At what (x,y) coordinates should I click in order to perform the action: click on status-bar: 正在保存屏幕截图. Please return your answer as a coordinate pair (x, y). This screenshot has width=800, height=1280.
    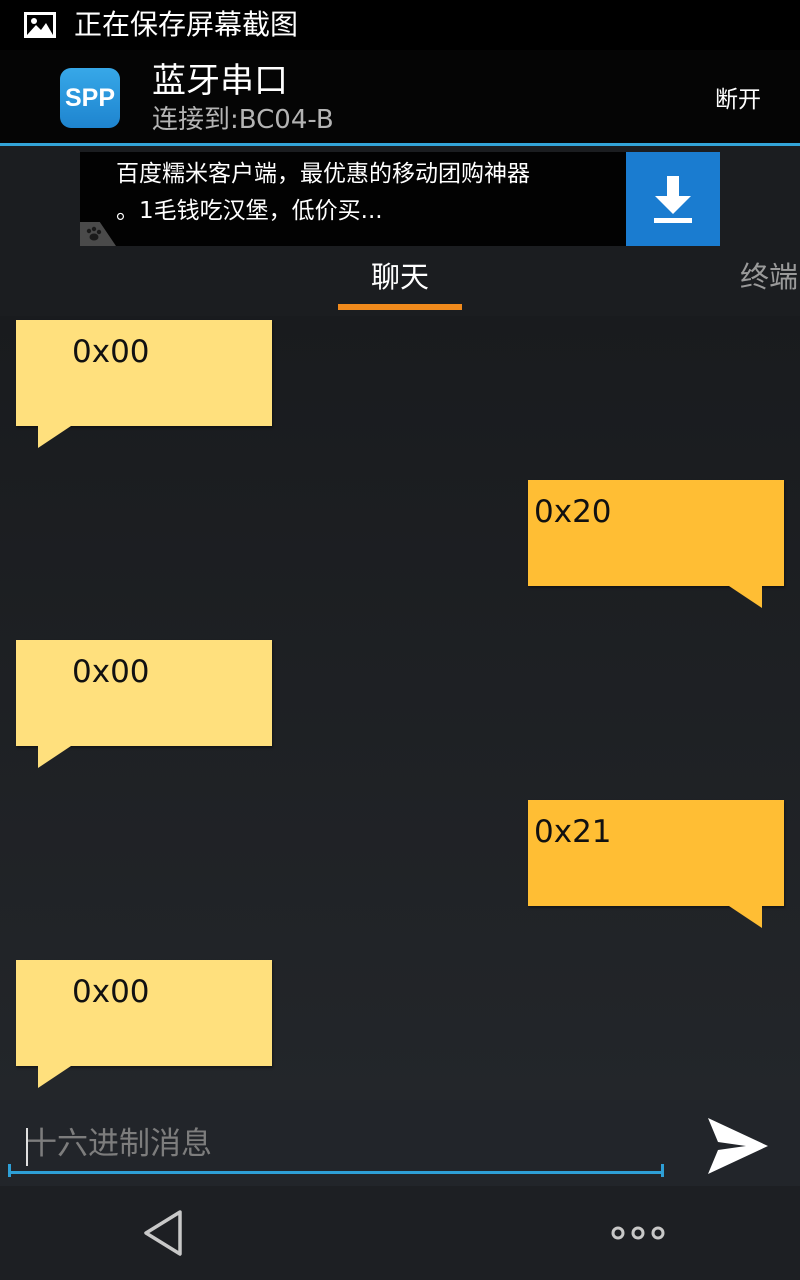
    Looking at the image, I should click on (400, 25).